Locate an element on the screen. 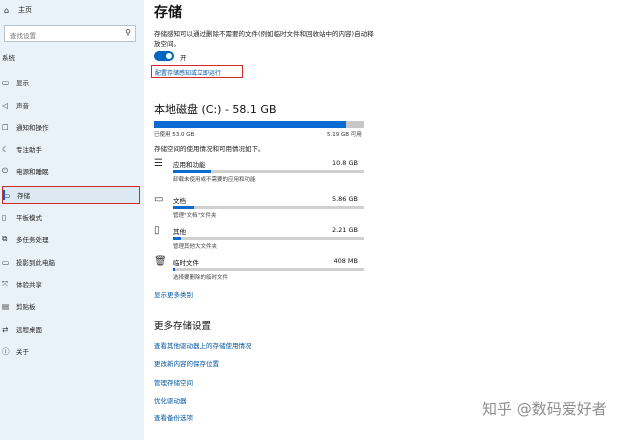 This screenshot has width=640, height=440. sidebar-item-label: 剪贴板 is located at coordinates (26, 307).